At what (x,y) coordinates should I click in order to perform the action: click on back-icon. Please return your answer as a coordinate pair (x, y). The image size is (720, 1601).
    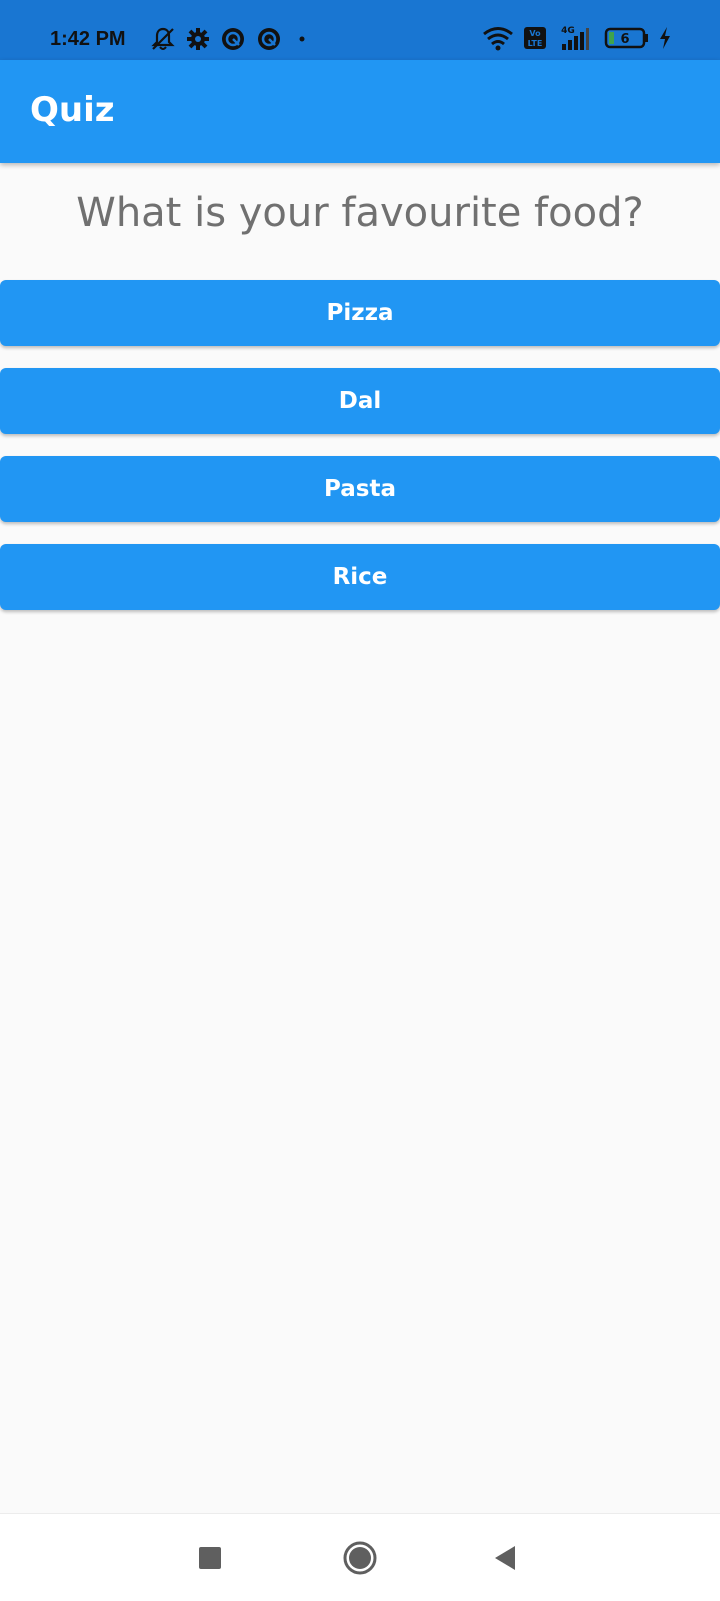
    Looking at the image, I should click on (505, 1557).